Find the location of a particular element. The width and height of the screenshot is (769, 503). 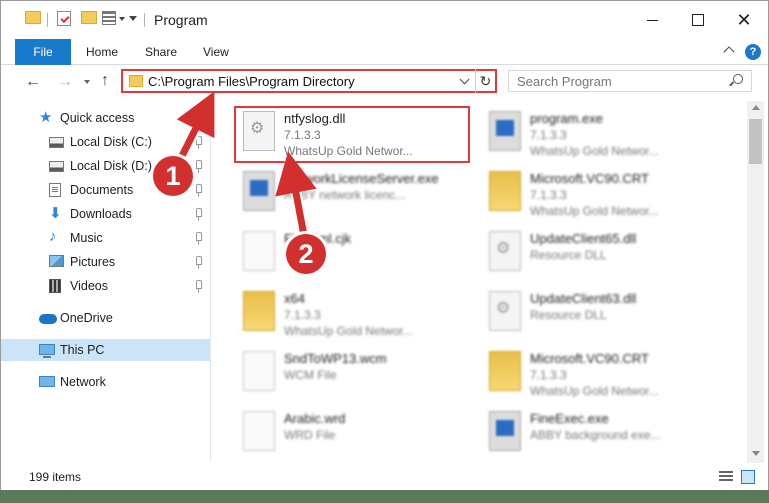

file-item: FineXml.cjk is located at coordinates (364, 255).